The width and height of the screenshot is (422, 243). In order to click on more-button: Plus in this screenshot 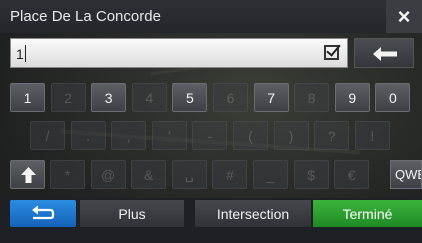, I will do `click(132, 213)`.